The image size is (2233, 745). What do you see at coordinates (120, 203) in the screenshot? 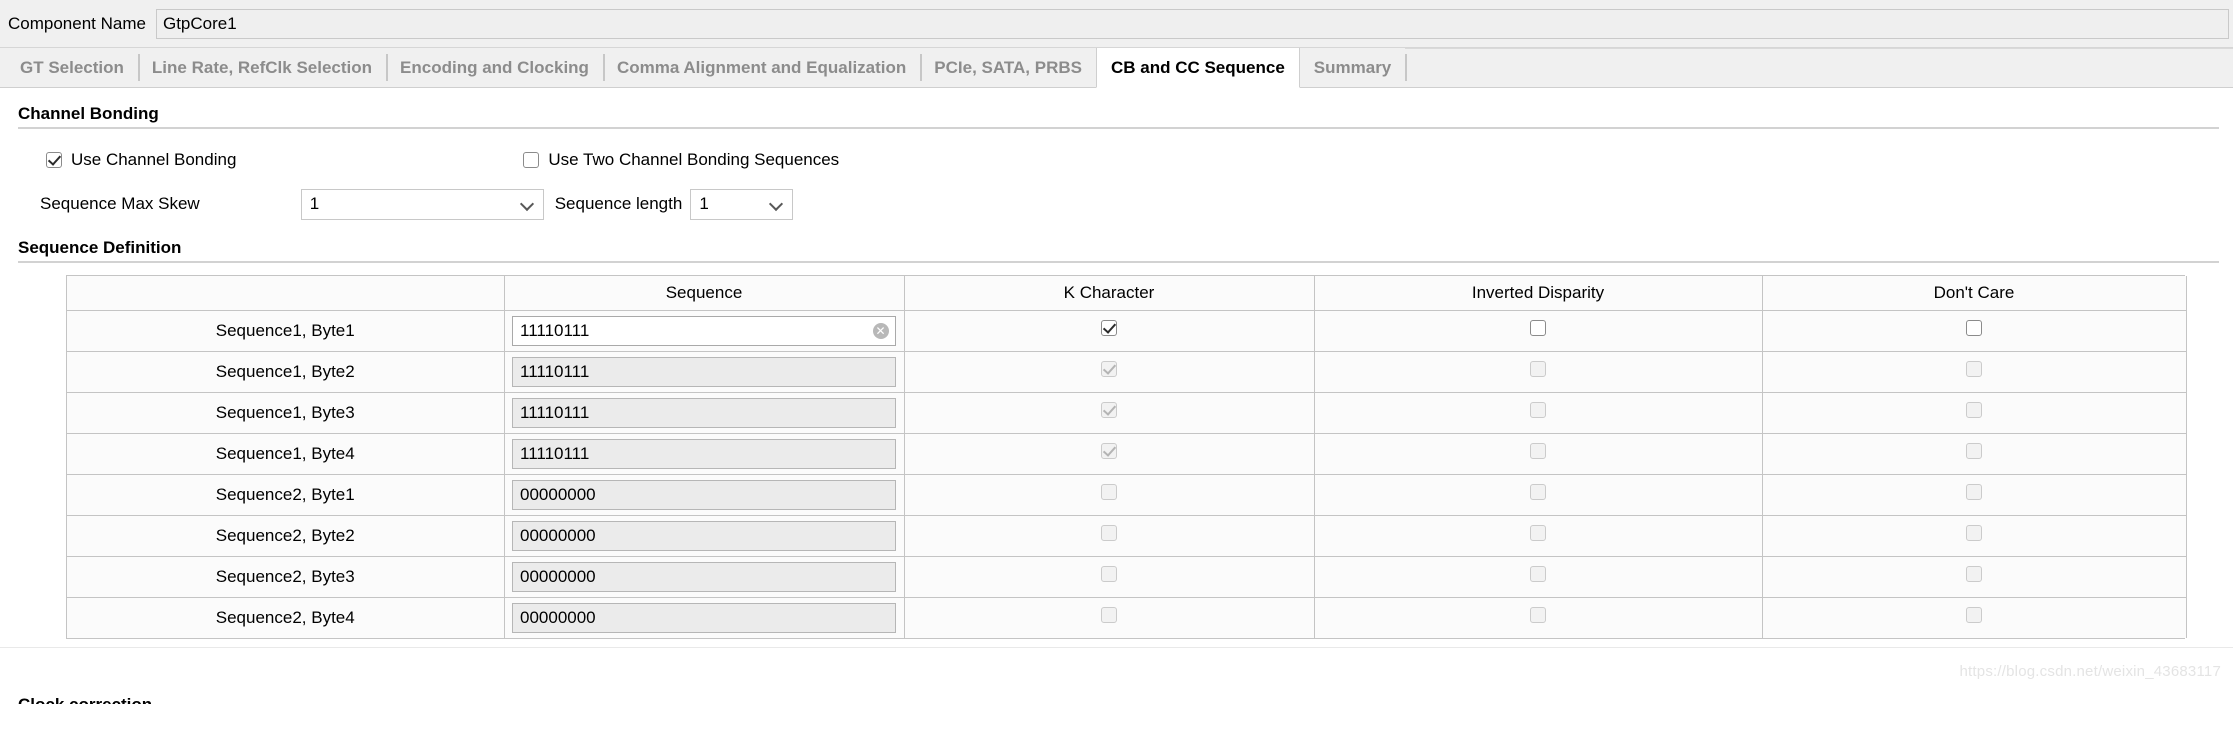
I see `sequence-max-skew-label: Sequence Max Skew` at bounding box center [120, 203].